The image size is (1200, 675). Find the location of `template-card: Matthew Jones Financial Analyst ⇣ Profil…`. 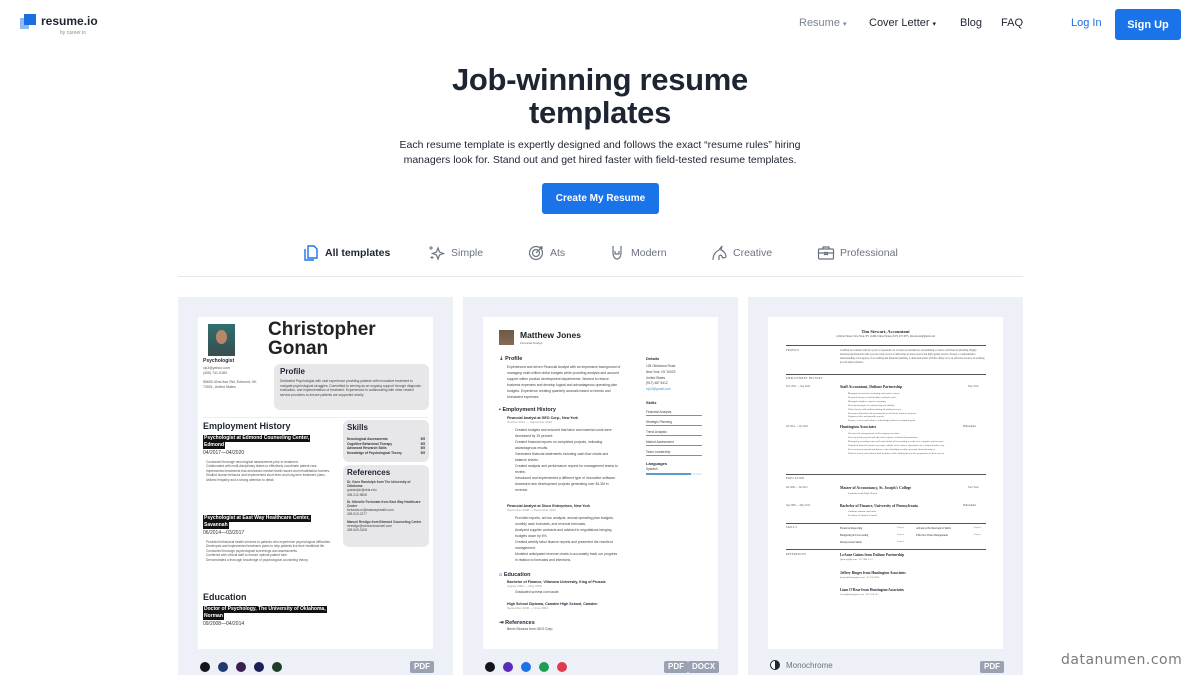

template-card: Matthew Jones Financial Analyst ⇣ Profil… is located at coordinates (600, 486).